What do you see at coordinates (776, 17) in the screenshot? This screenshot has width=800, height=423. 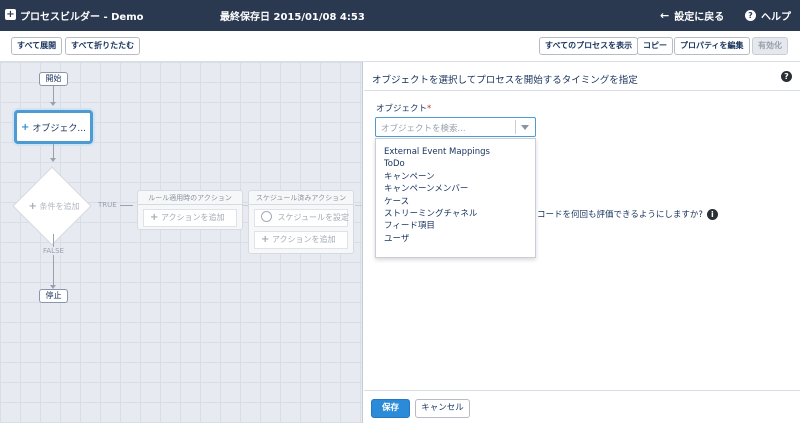 I see `help-label: ヘルプ` at bounding box center [776, 17].